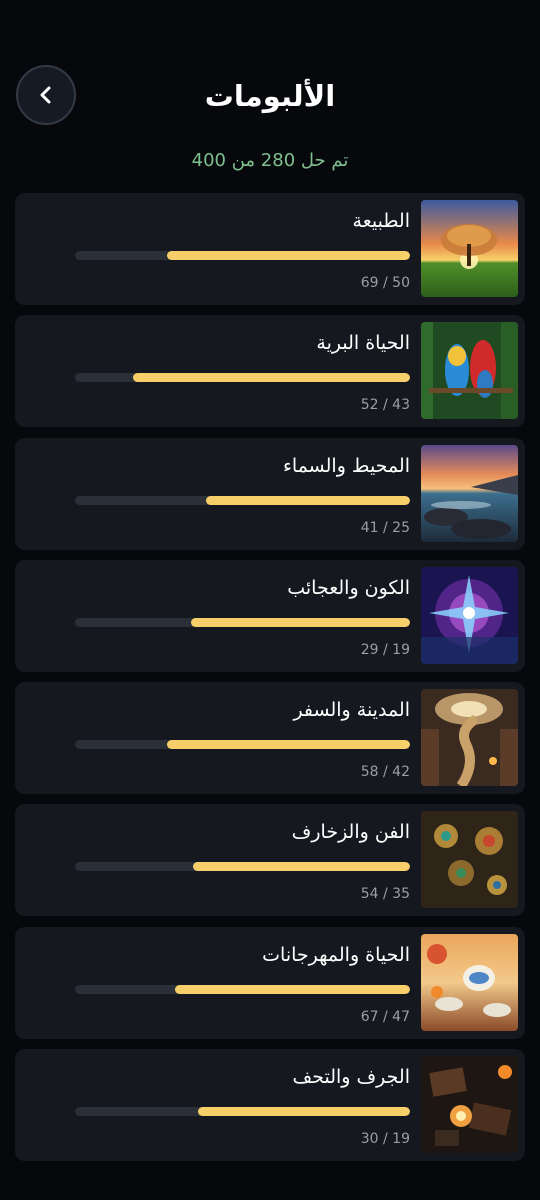 Image resolution: width=540 pixels, height=1200 pixels. Describe the element at coordinates (469, 1105) in the screenshot. I see `antiques-image` at that location.